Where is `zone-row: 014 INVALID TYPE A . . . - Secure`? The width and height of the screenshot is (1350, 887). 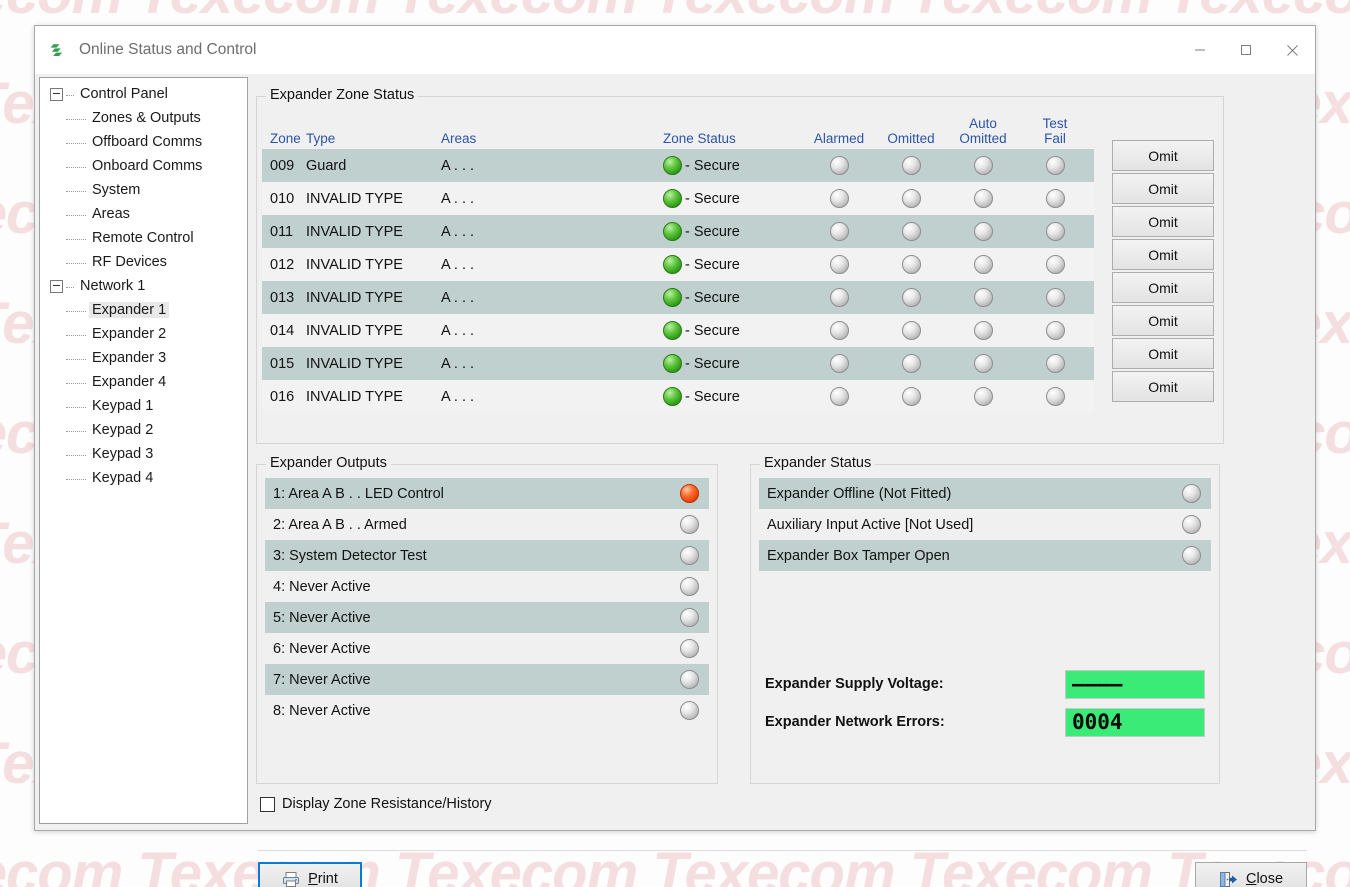
zone-row: 014 INVALID TYPE A . . . - Secure is located at coordinates (678, 330).